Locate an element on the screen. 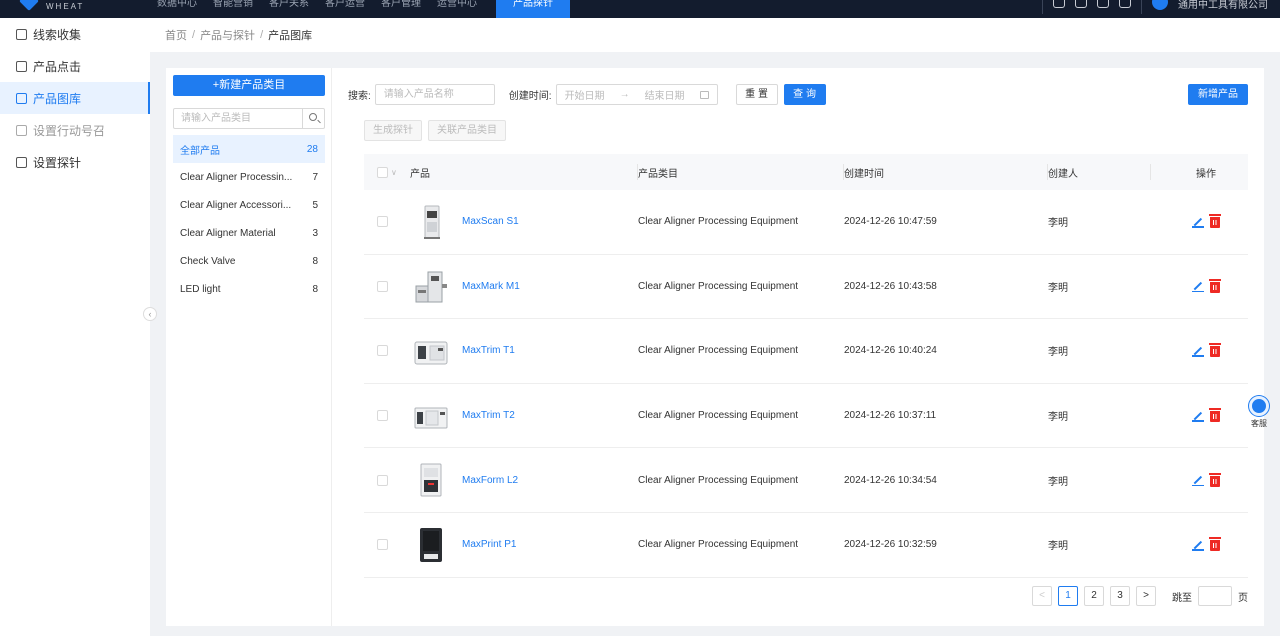  sidebar-item-call-to-action: 设置行动号召 is located at coordinates (75, 130).